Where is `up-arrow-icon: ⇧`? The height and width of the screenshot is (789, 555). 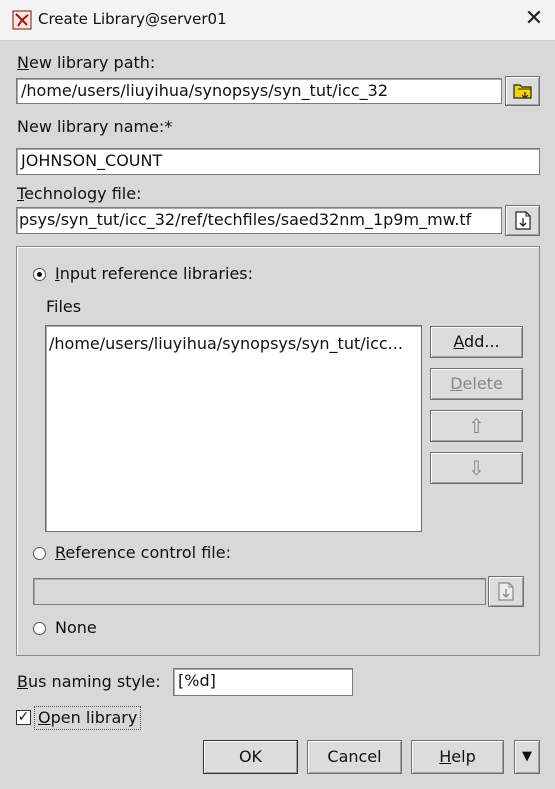
up-arrow-icon: ⇧ is located at coordinates (476, 426).